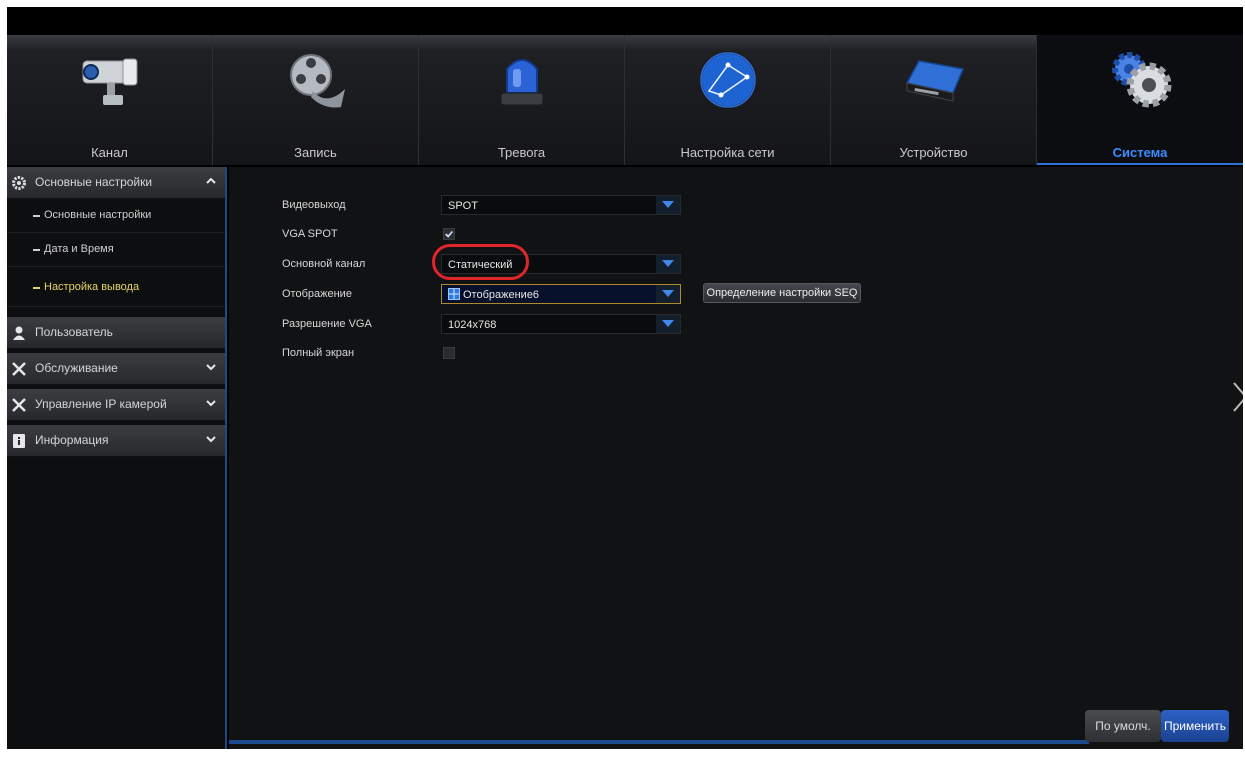 Image resolution: width=1245 pixels, height=757 pixels. What do you see at coordinates (94, 182) in the screenshot?
I see `sidebar-item-label: Основные настройки` at bounding box center [94, 182].